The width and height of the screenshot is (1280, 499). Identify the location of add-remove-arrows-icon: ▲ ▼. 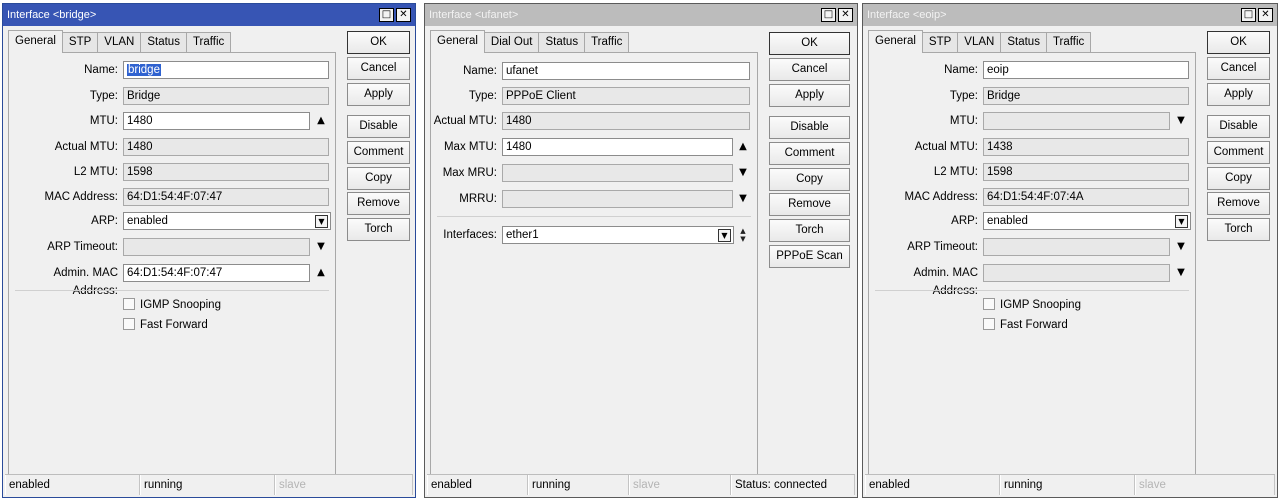
(743, 236).